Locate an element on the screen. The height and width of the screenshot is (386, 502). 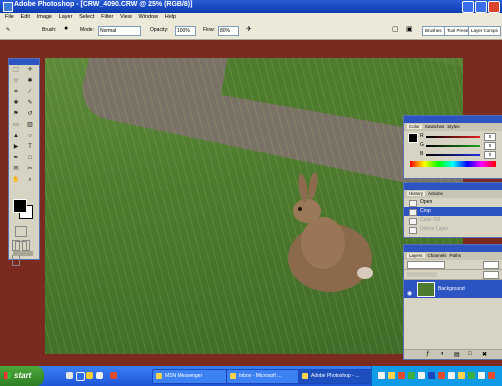
tab-layers: Layers is located at coordinates (416, 255).